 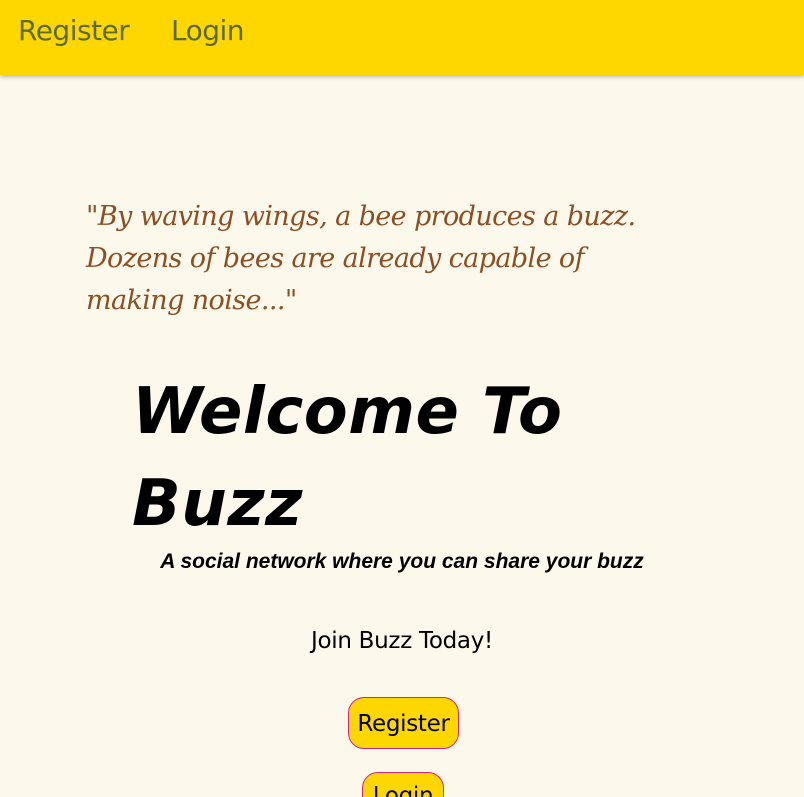 What do you see at coordinates (74, 30) in the screenshot?
I see `nav-register-link: Register` at bounding box center [74, 30].